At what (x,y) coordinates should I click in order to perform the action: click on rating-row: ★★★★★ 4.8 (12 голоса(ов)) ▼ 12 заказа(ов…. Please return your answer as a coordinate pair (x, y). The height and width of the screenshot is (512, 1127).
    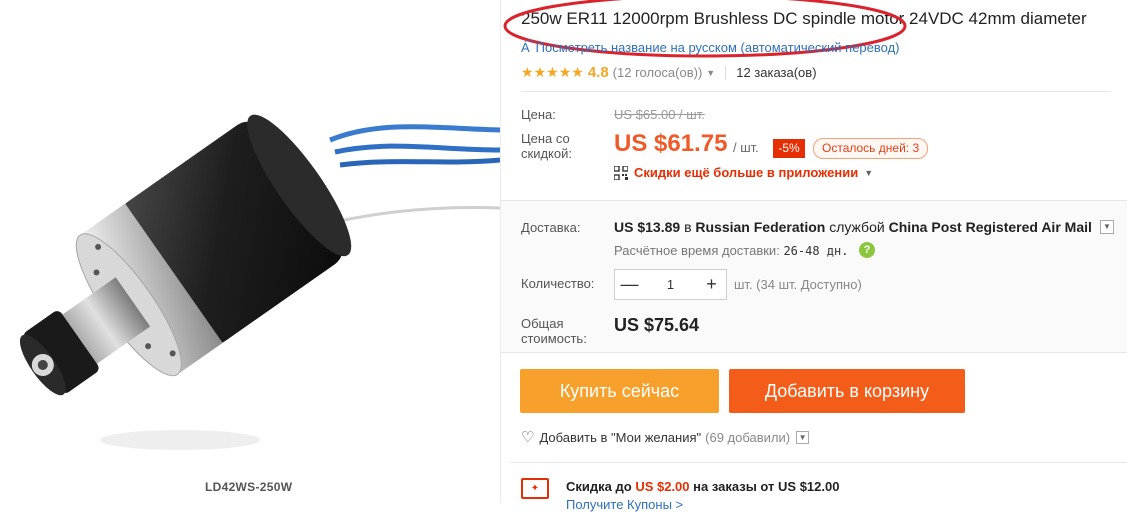
    Looking at the image, I should click on (669, 72).